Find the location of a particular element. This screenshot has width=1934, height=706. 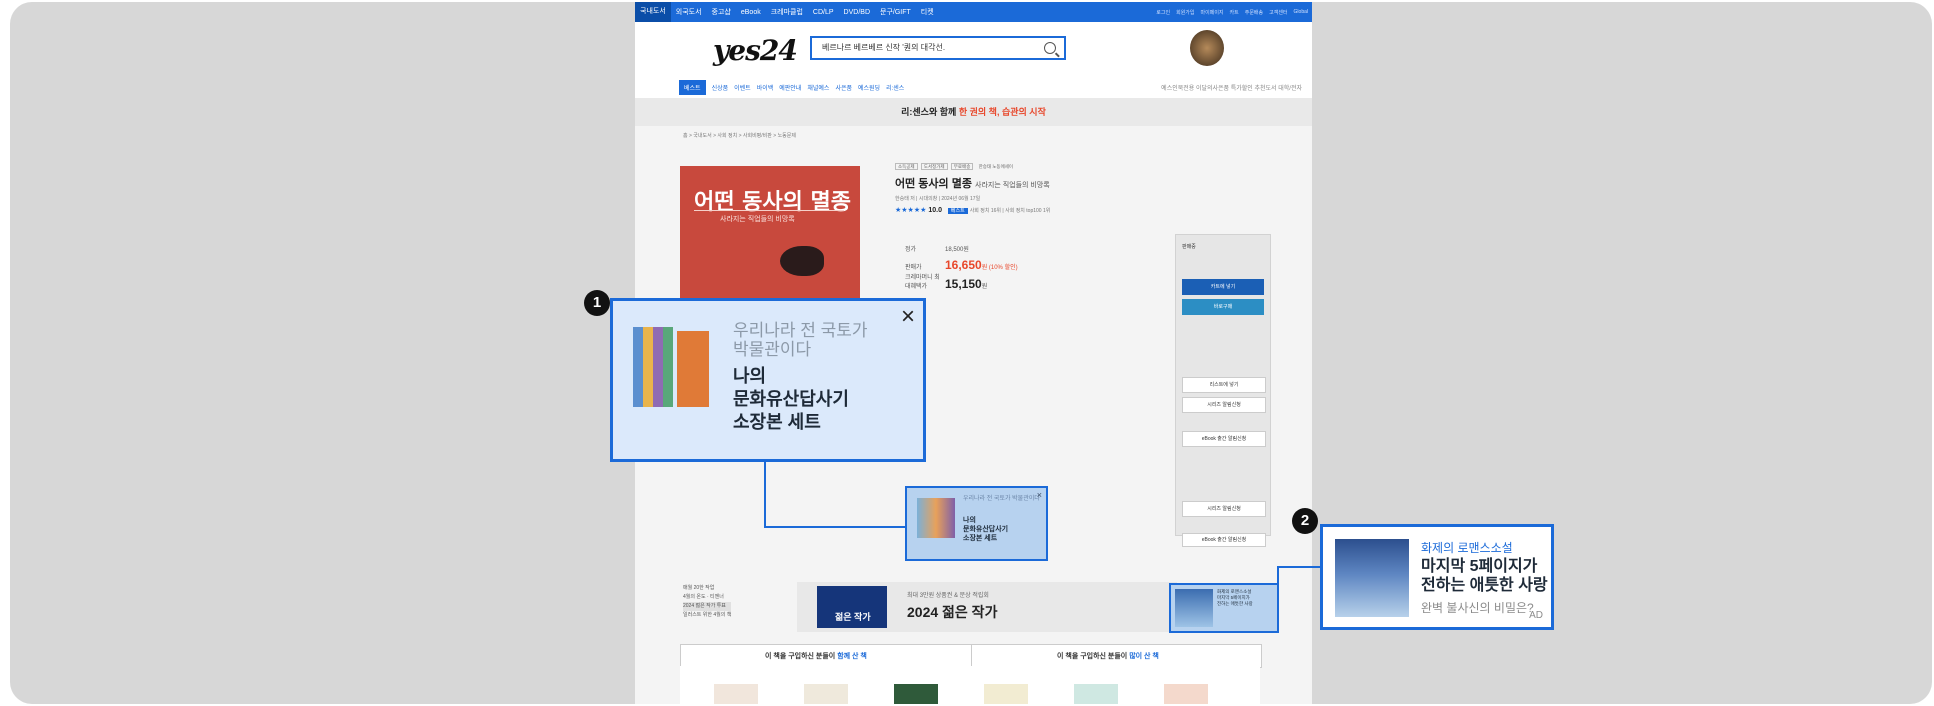

sale-unit: 원 (10% 할인) is located at coordinates (999, 268).